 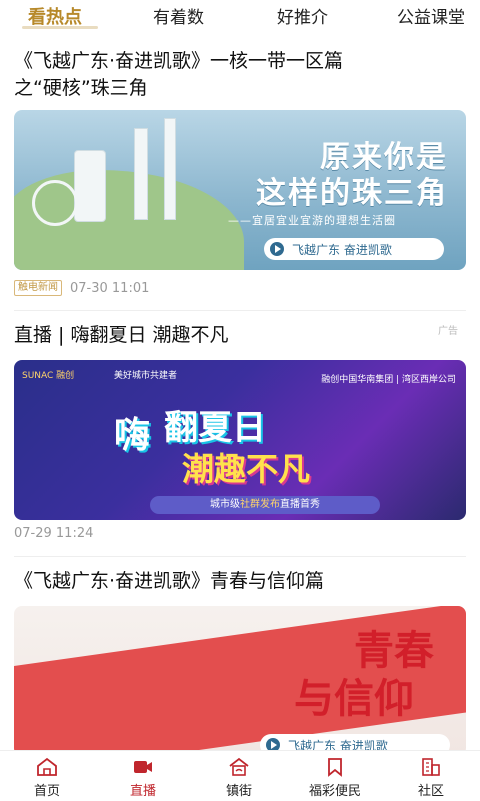 I want to click on ferris-wheel-shape, so click(x=55, y=203).